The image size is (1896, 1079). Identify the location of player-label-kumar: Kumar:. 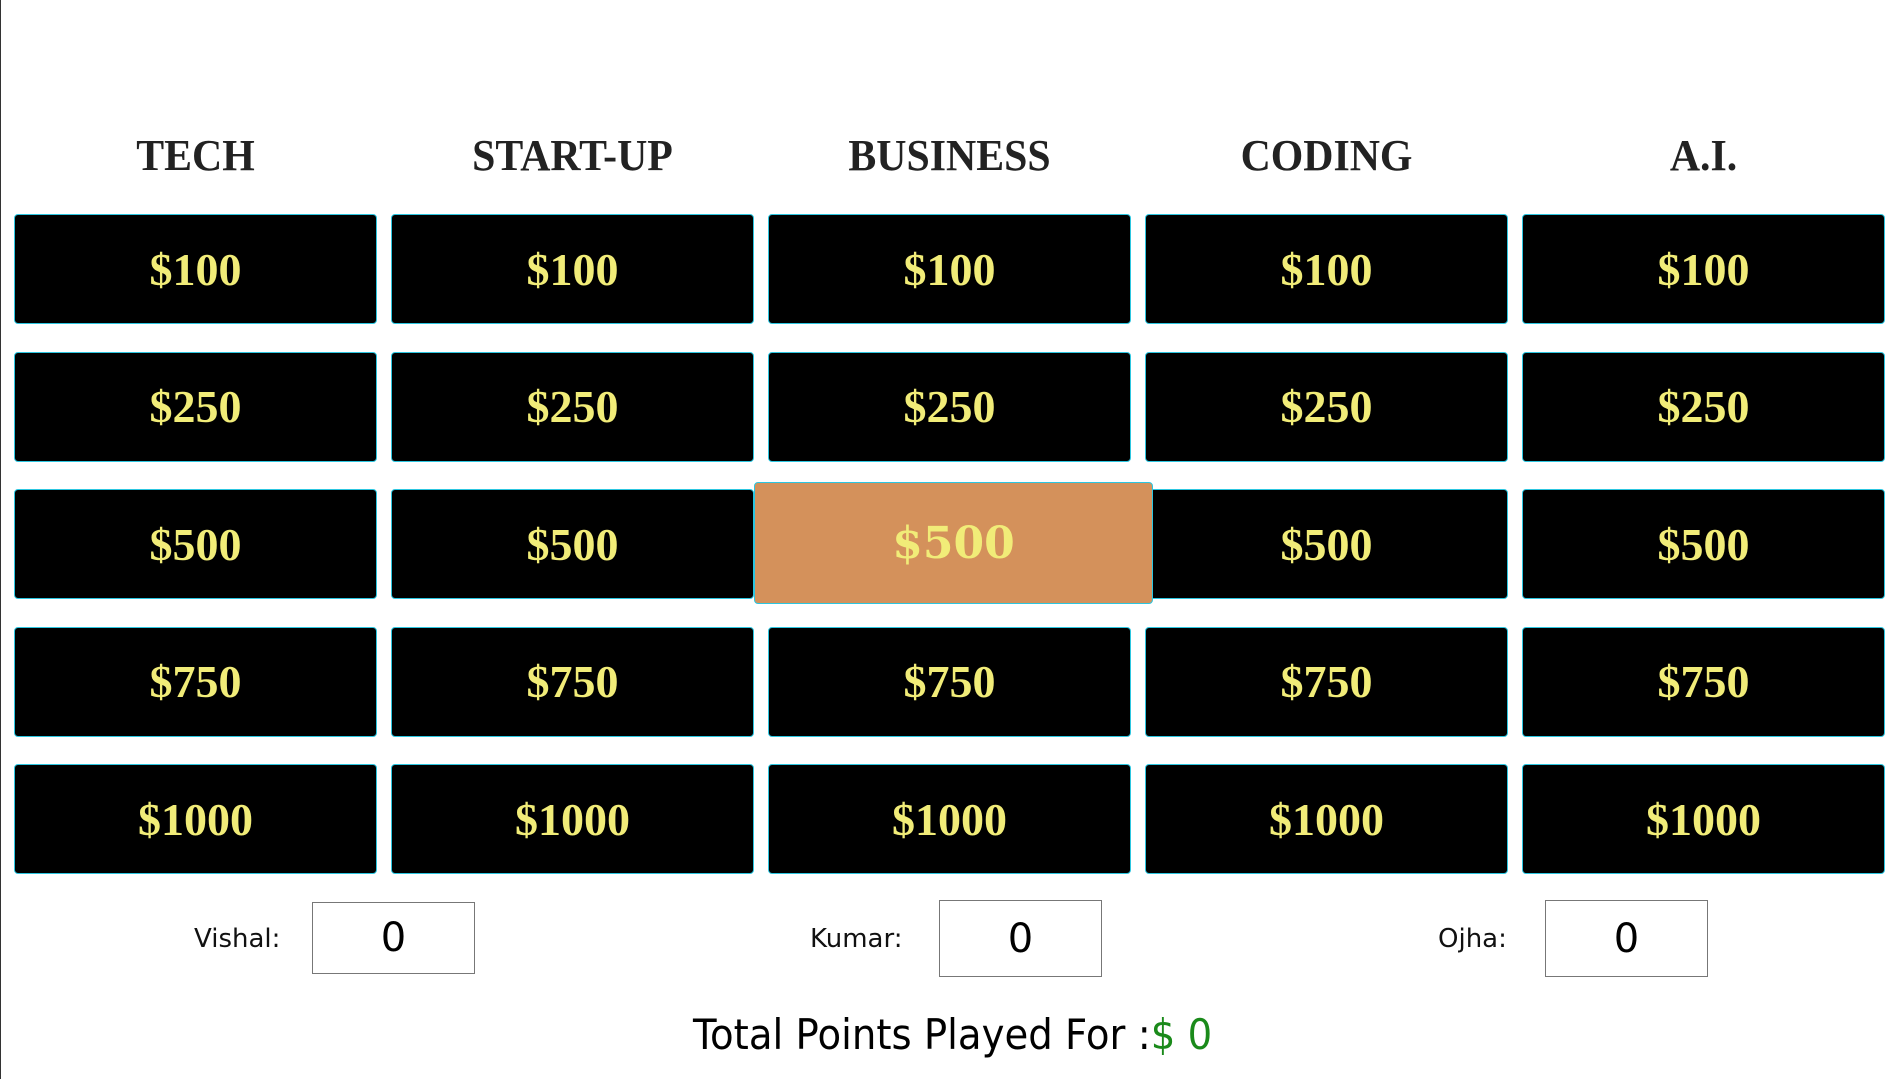
(856, 939).